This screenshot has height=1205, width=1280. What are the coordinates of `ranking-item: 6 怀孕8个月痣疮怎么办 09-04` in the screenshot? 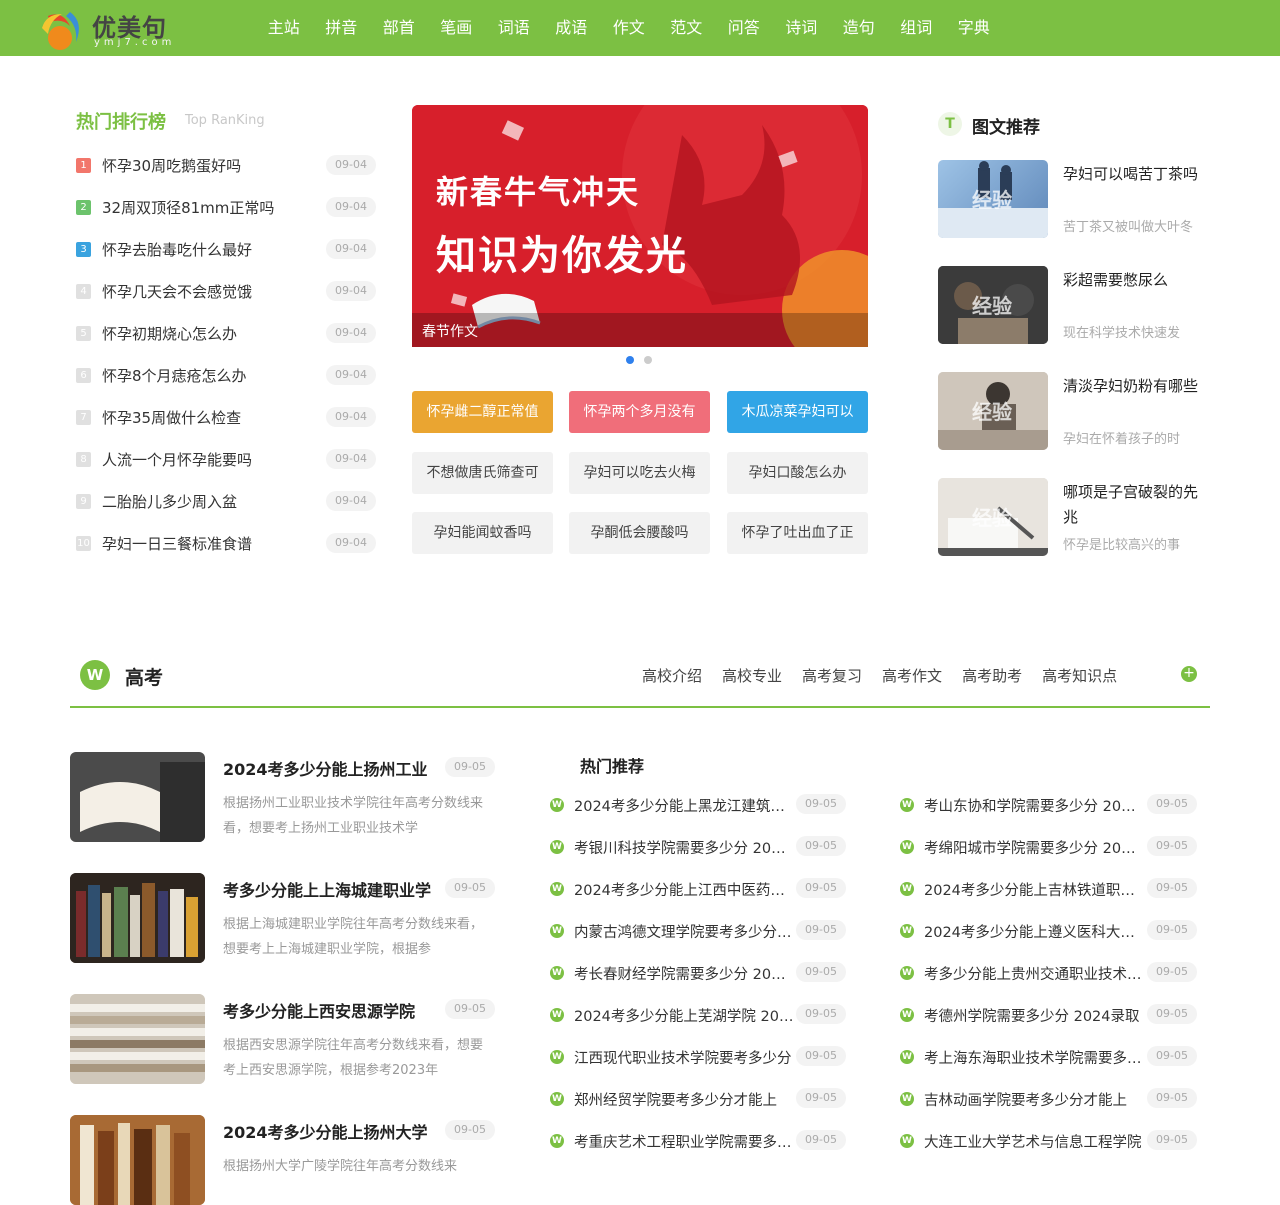 It's located at (226, 375).